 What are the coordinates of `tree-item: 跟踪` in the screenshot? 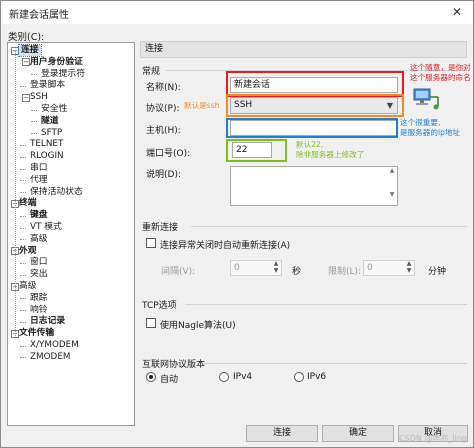 It's located at (39, 298).